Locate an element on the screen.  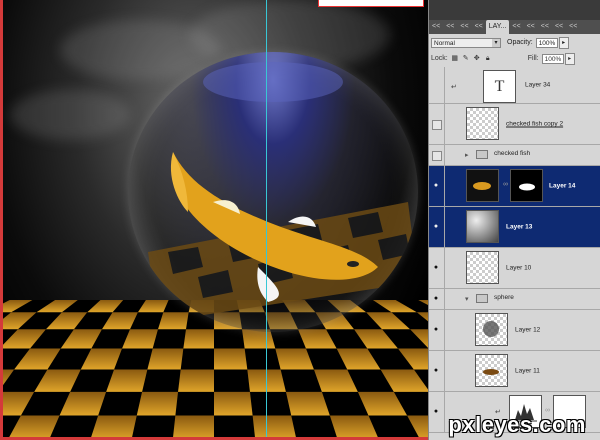
panel-tab-bar: << << << << LAY... << << << << << is located at coordinates (514, 27).